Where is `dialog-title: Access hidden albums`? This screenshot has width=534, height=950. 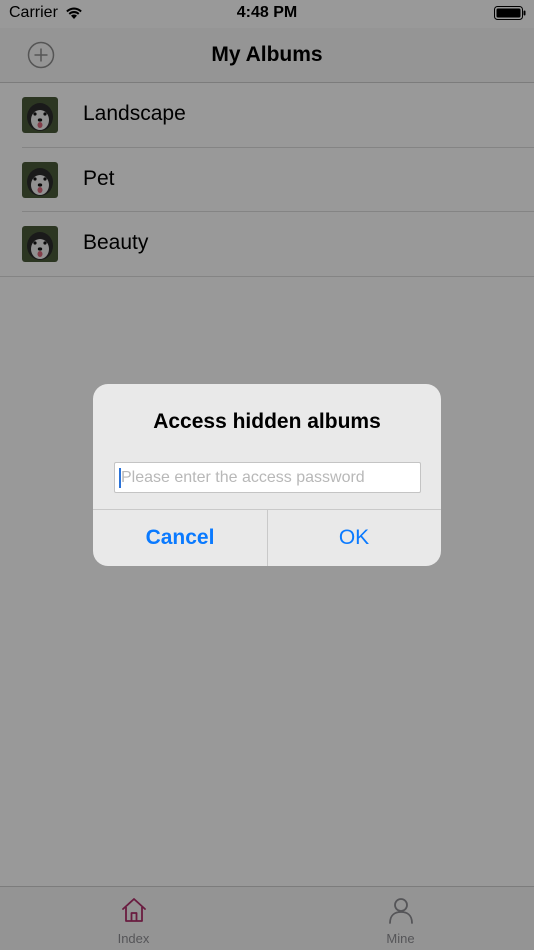
dialog-title: Access hidden albums is located at coordinates (267, 421).